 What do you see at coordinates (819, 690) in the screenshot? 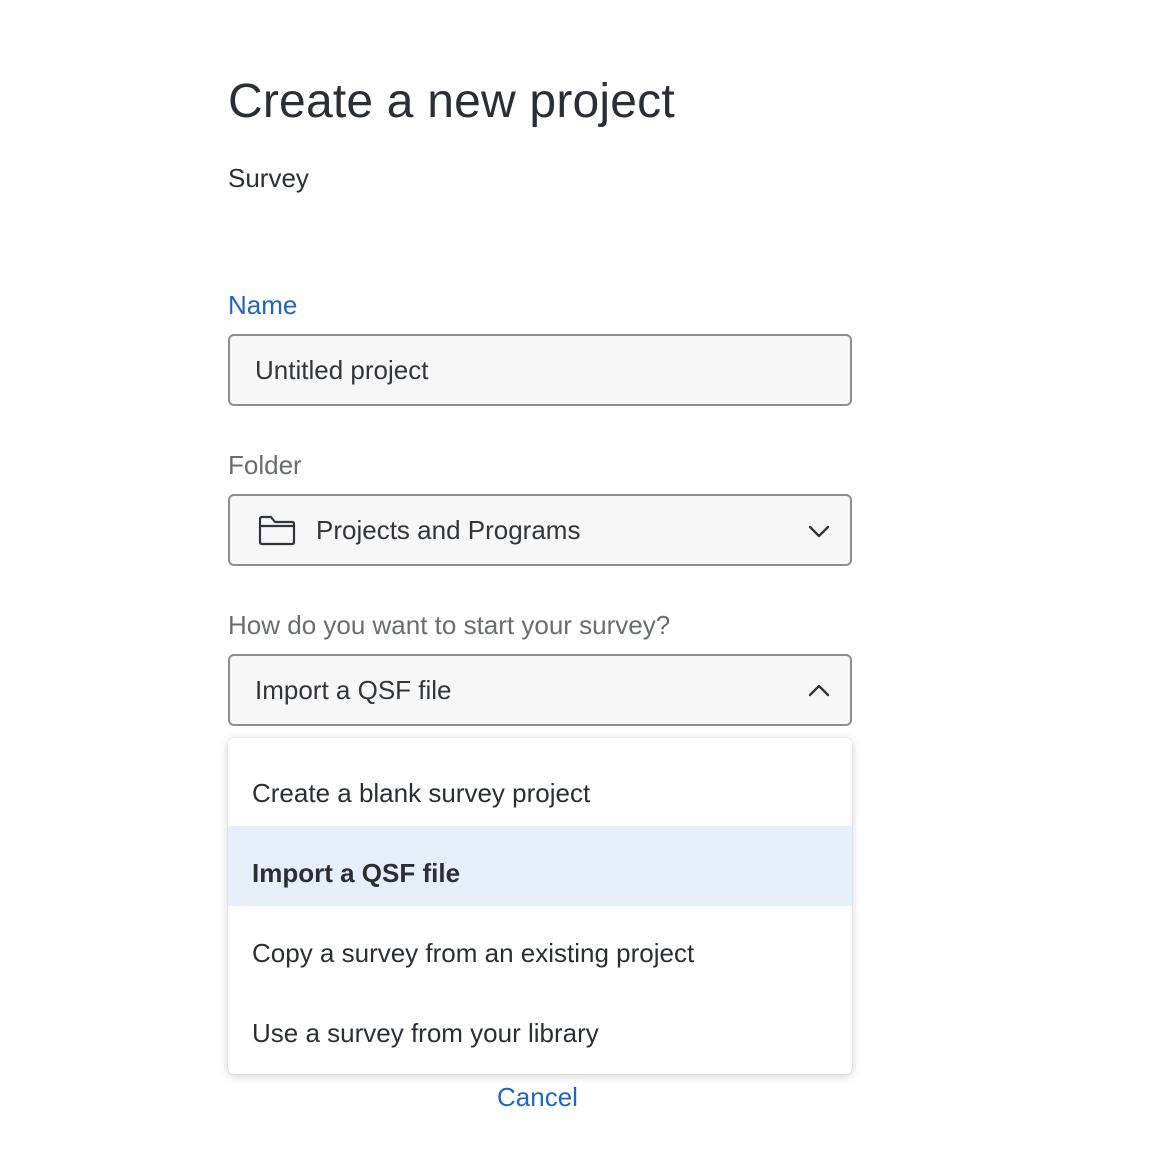
I see `chevron-up-icon` at bounding box center [819, 690].